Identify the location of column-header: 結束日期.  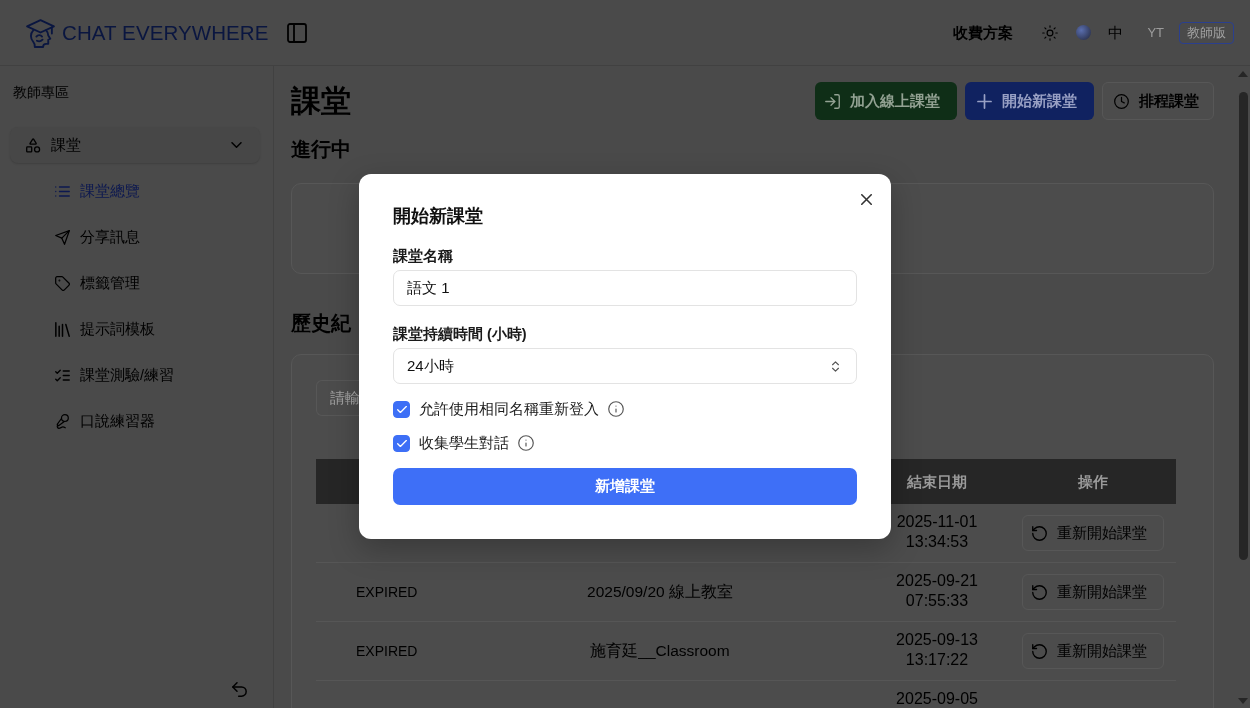
(937, 481).